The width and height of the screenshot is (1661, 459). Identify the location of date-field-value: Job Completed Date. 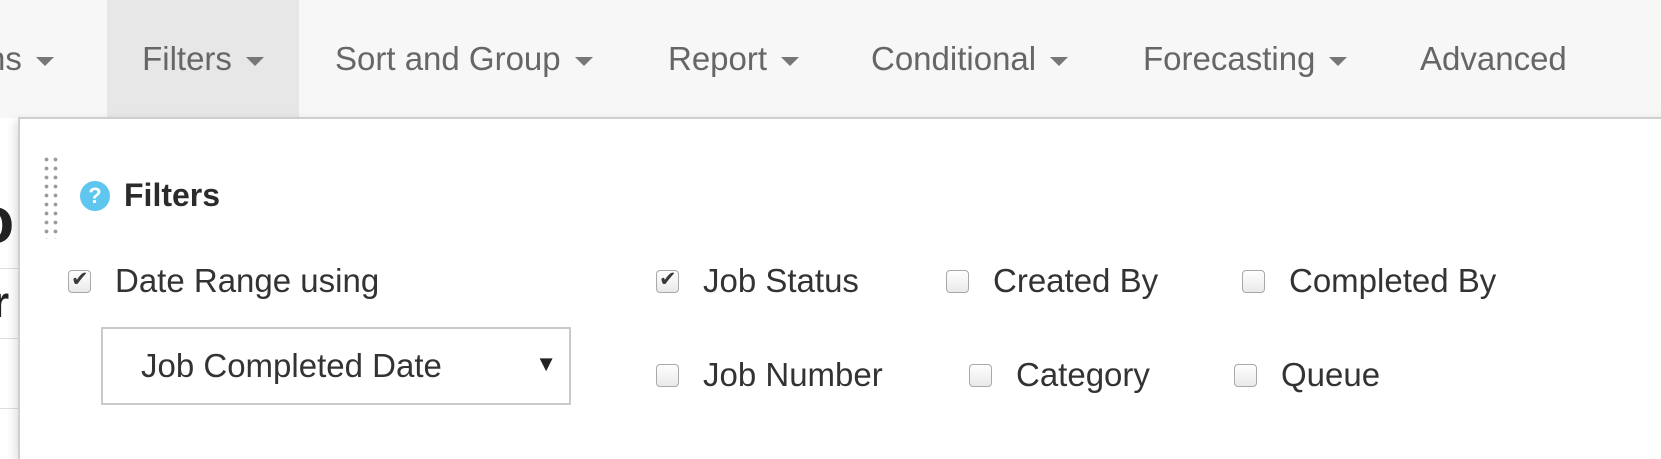
(291, 365).